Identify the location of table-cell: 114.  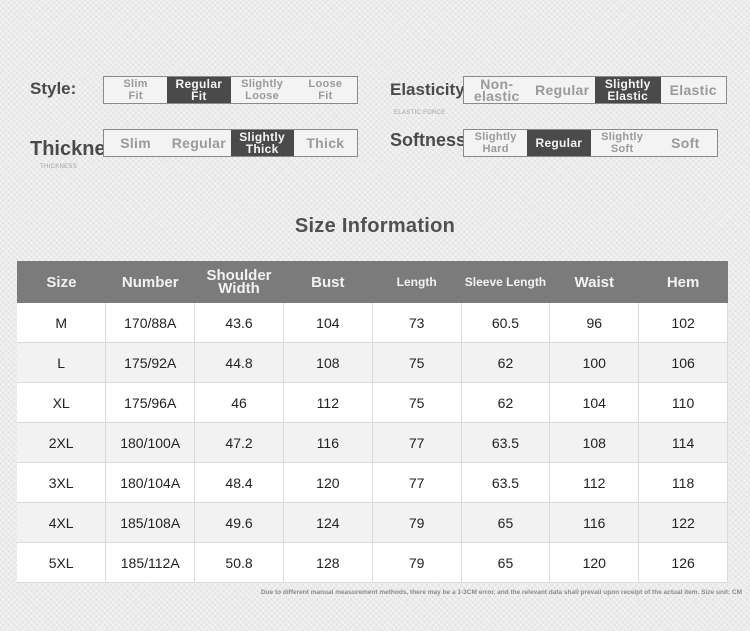
(683, 442).